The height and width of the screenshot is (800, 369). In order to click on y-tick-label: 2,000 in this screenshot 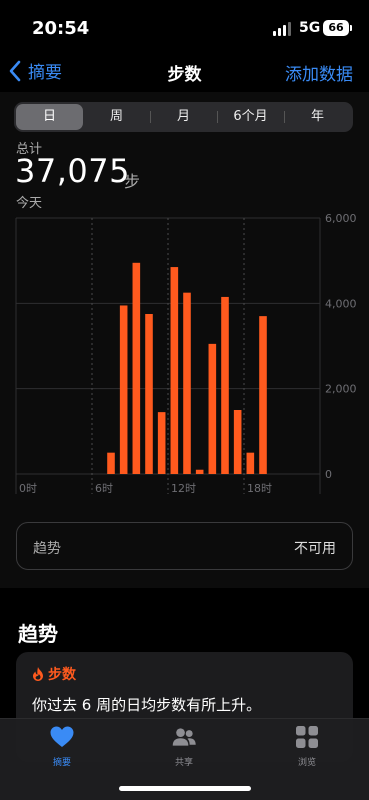, I will do `click(341, 389)`.